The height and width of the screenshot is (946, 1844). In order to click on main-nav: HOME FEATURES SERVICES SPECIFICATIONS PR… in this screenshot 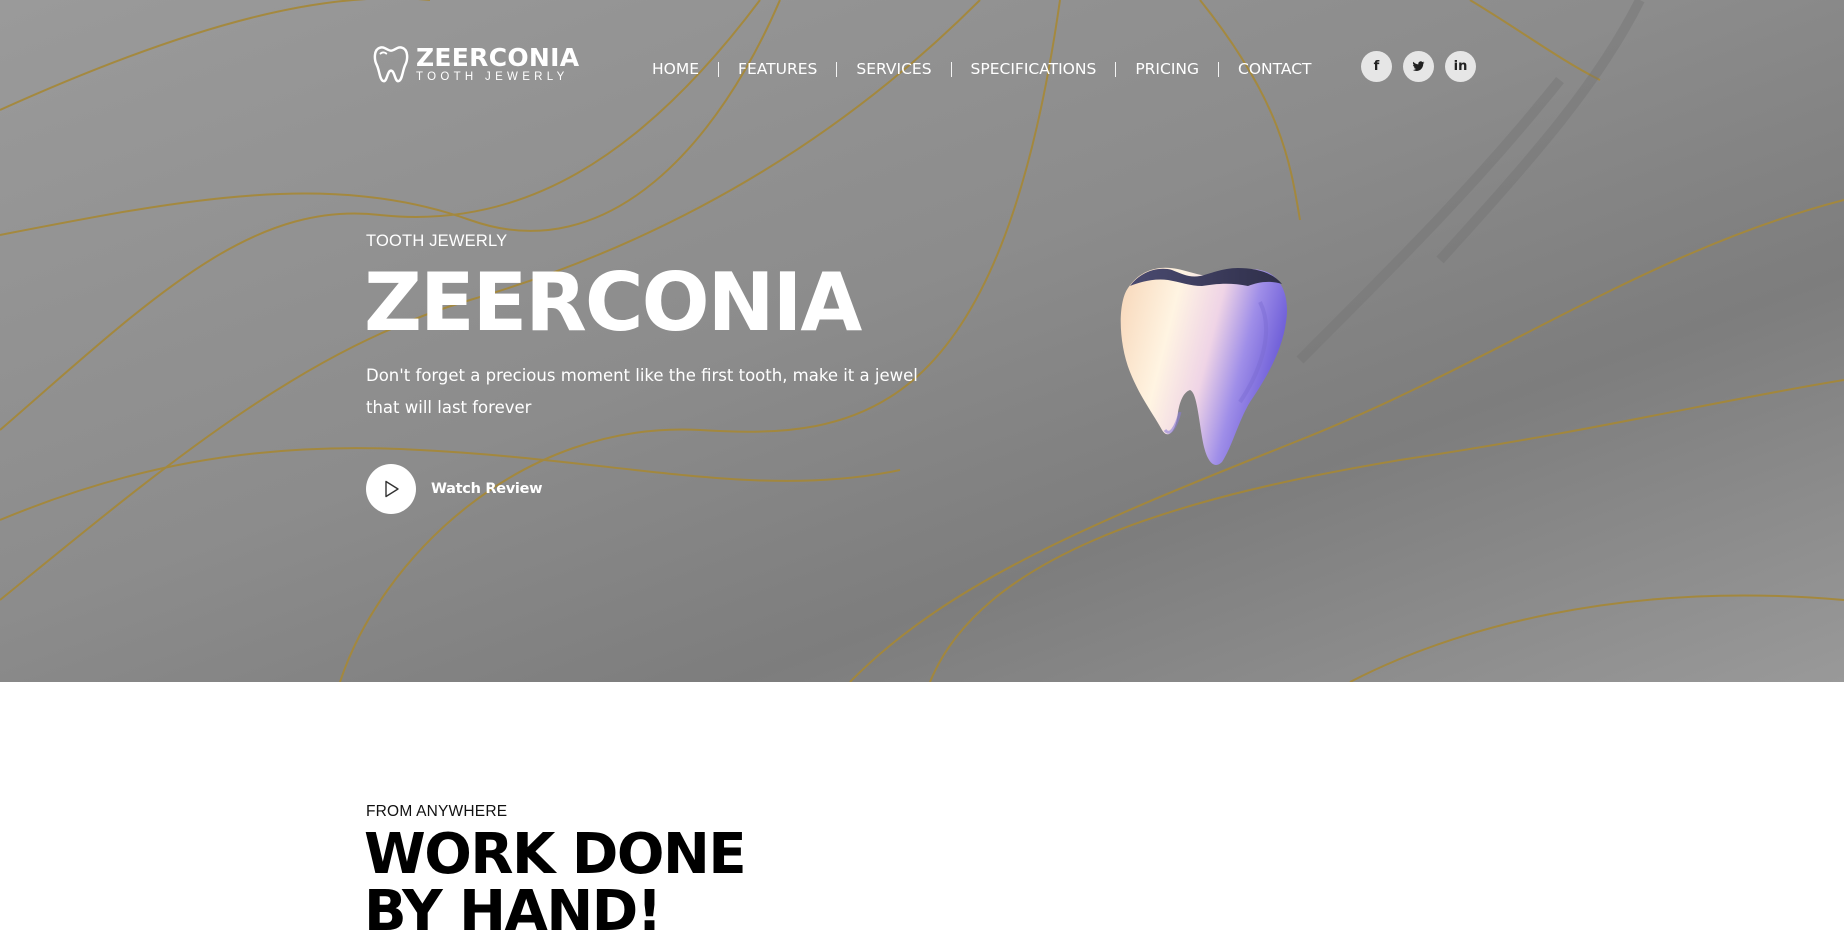, I will do `click(982, 69)`.